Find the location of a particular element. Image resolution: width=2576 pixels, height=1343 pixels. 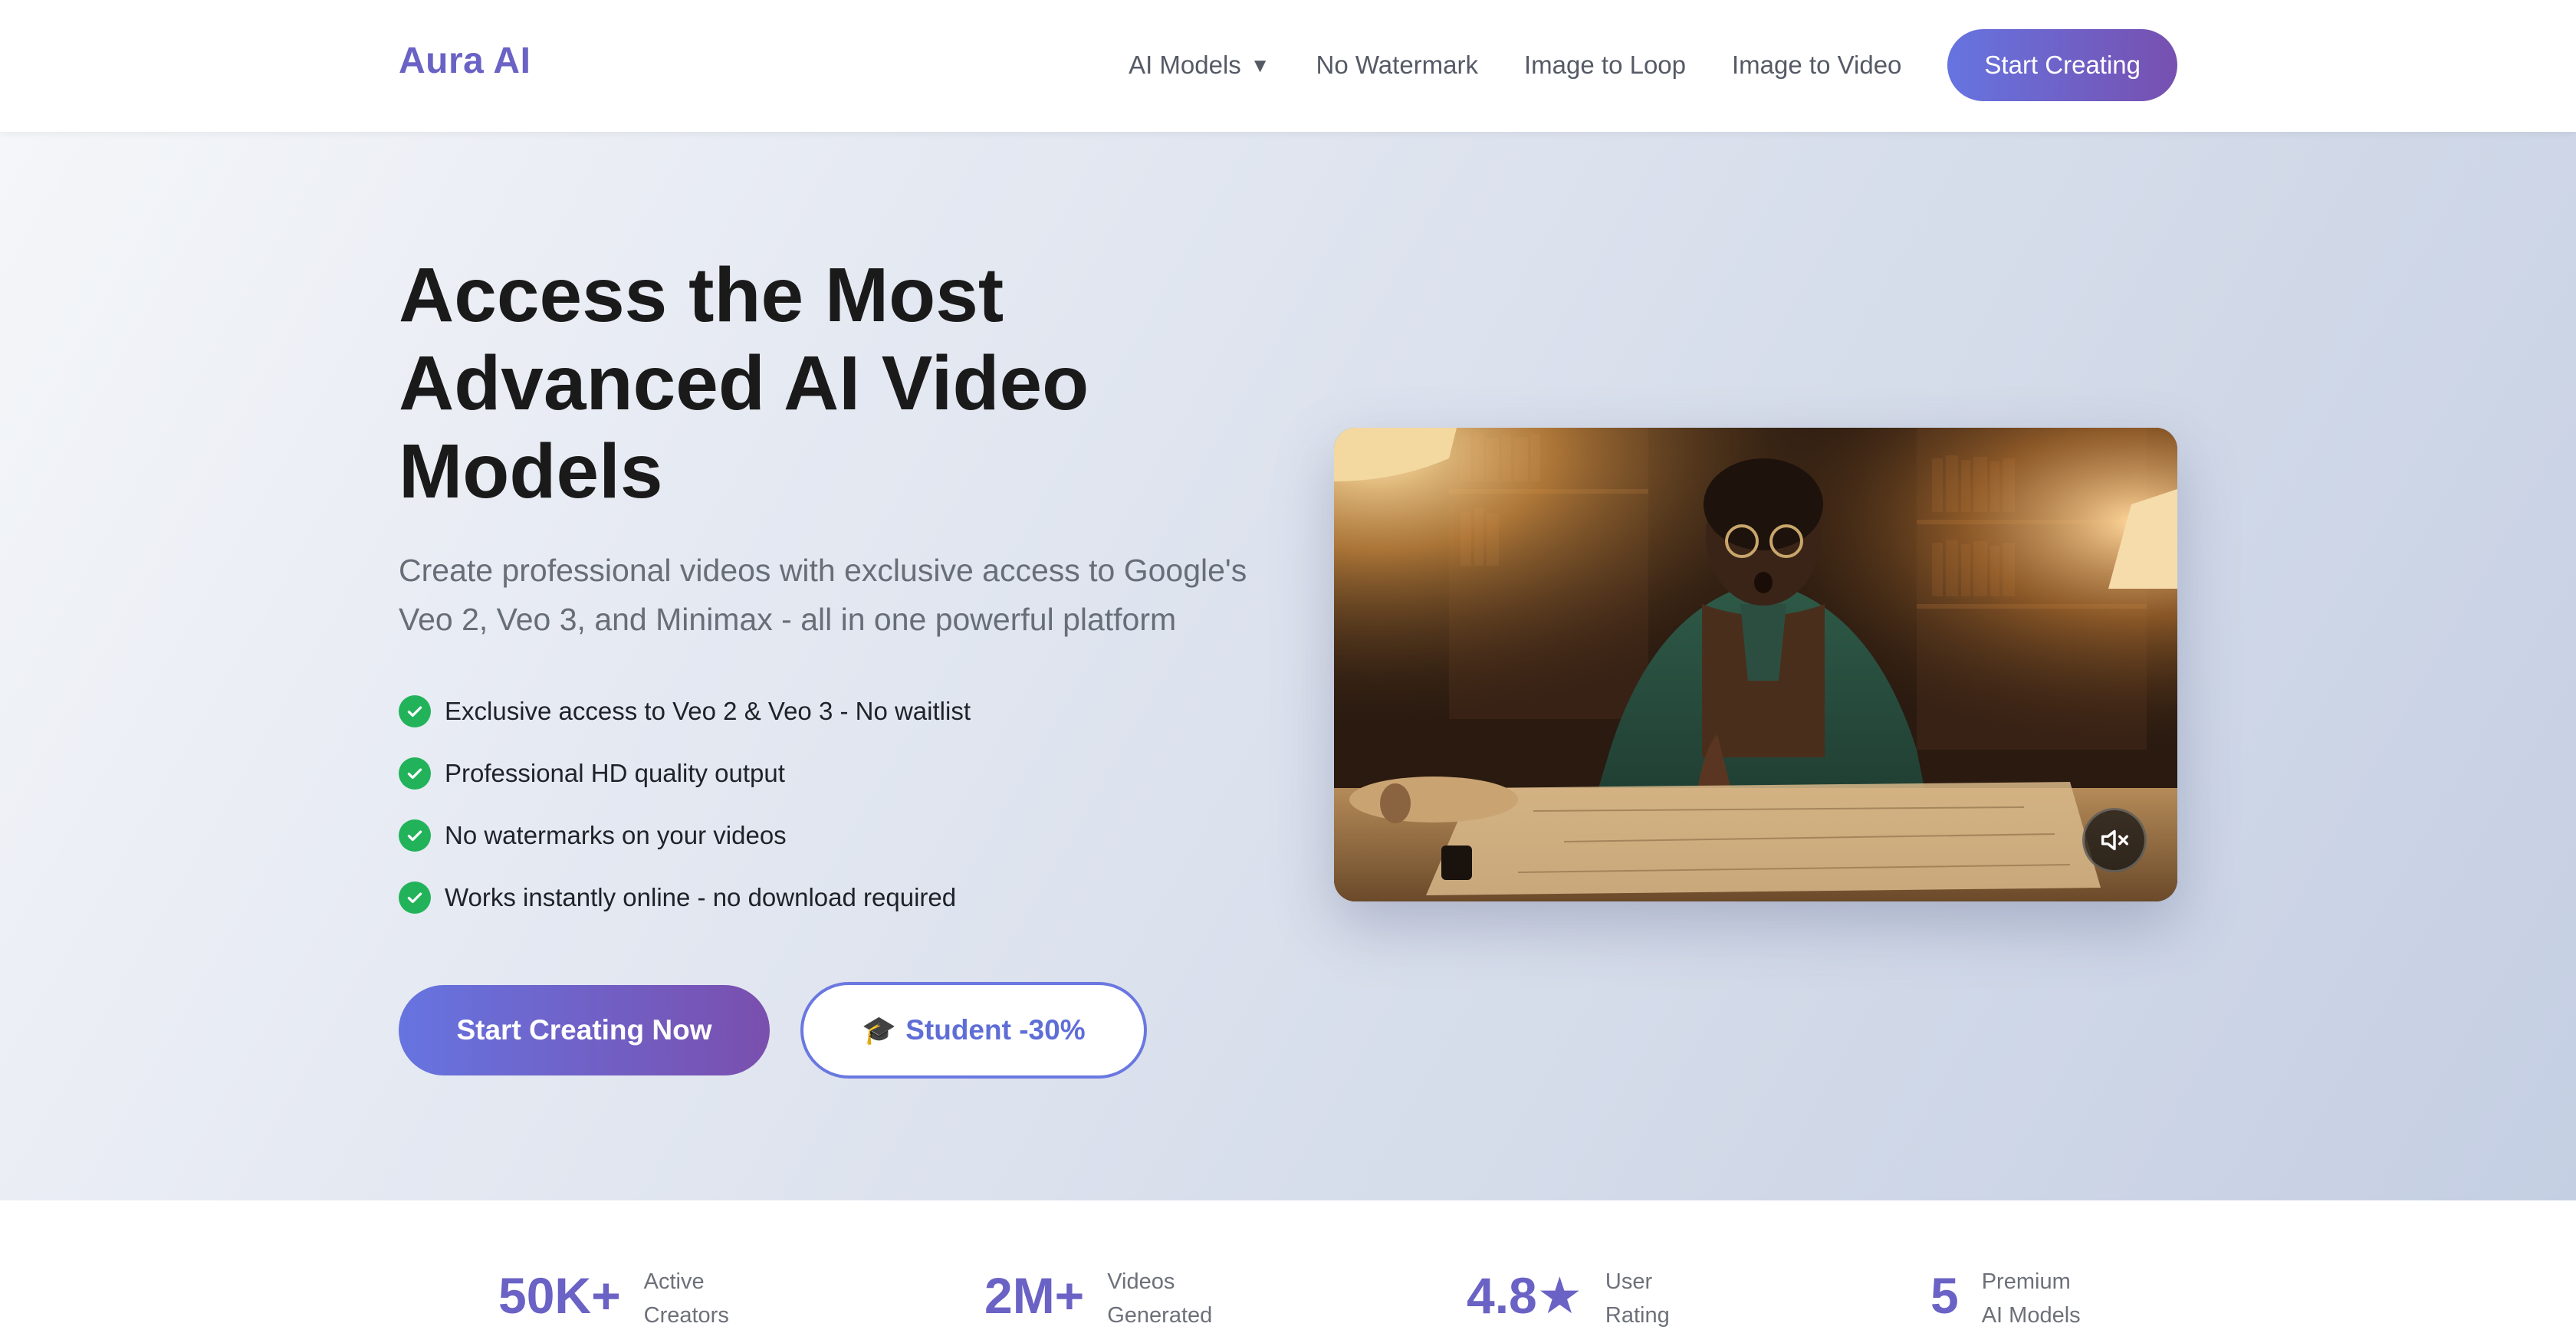

stat-label: Videos Generated is located at coordinates (1183, 1299).